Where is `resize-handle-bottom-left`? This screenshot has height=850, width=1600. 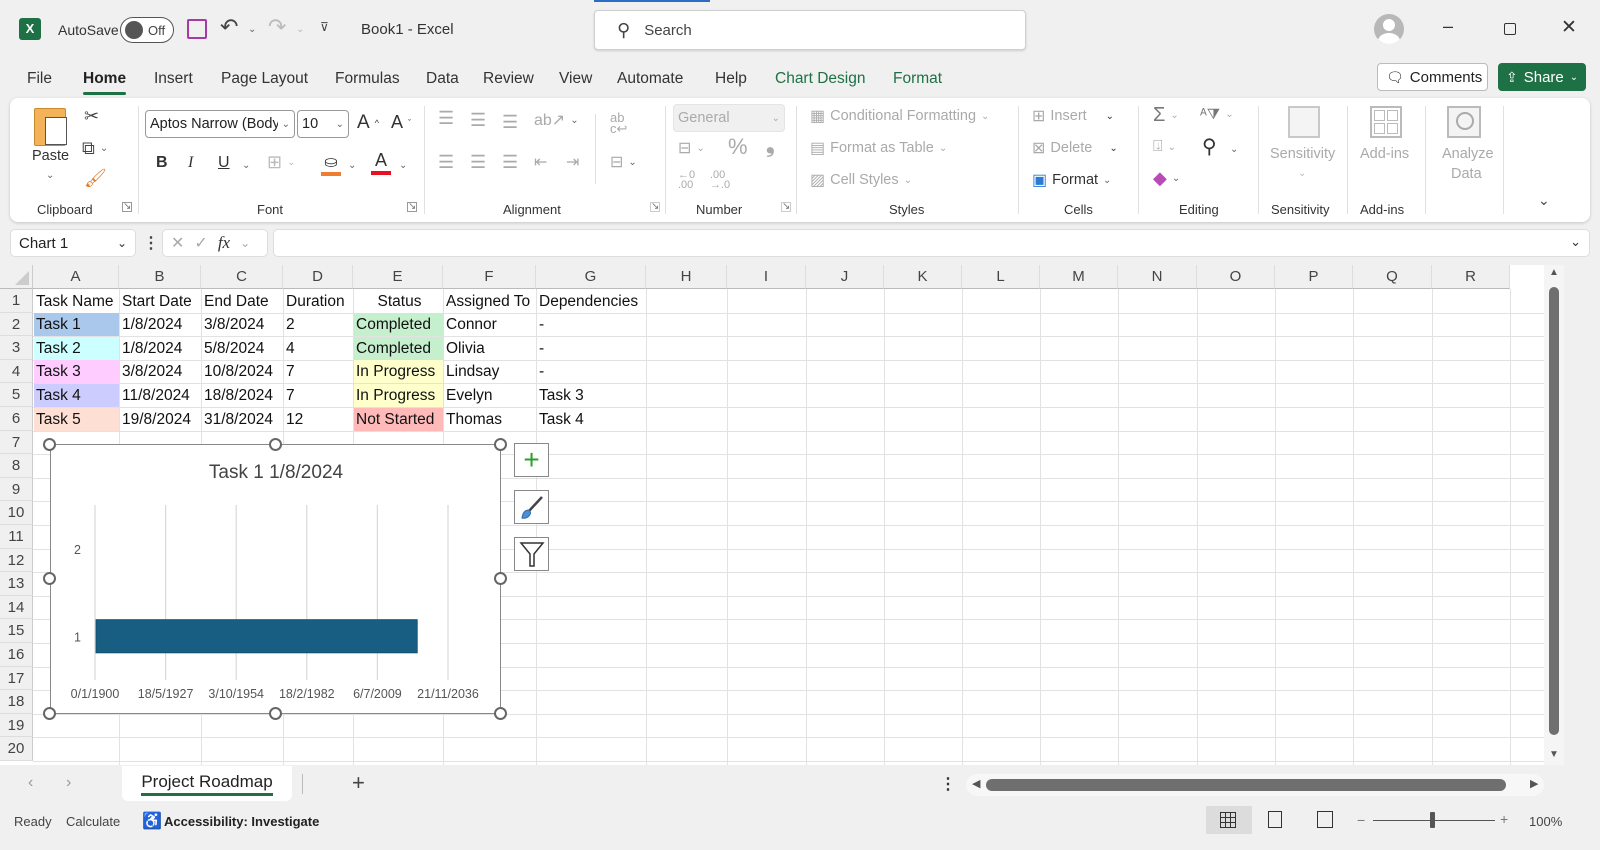
resize-handle-bottom-left is located at coordinates (49, 713).